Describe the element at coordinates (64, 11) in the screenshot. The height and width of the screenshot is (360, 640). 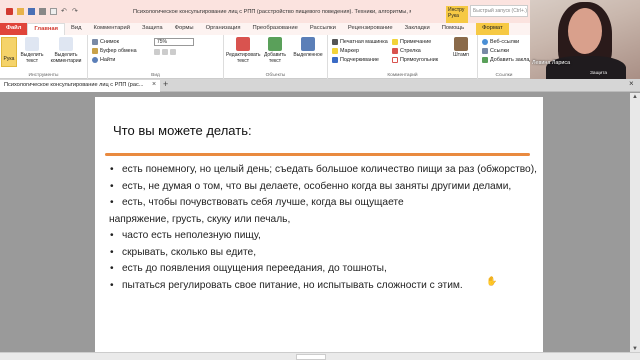
I see `undo-icon: ↶` at that location.